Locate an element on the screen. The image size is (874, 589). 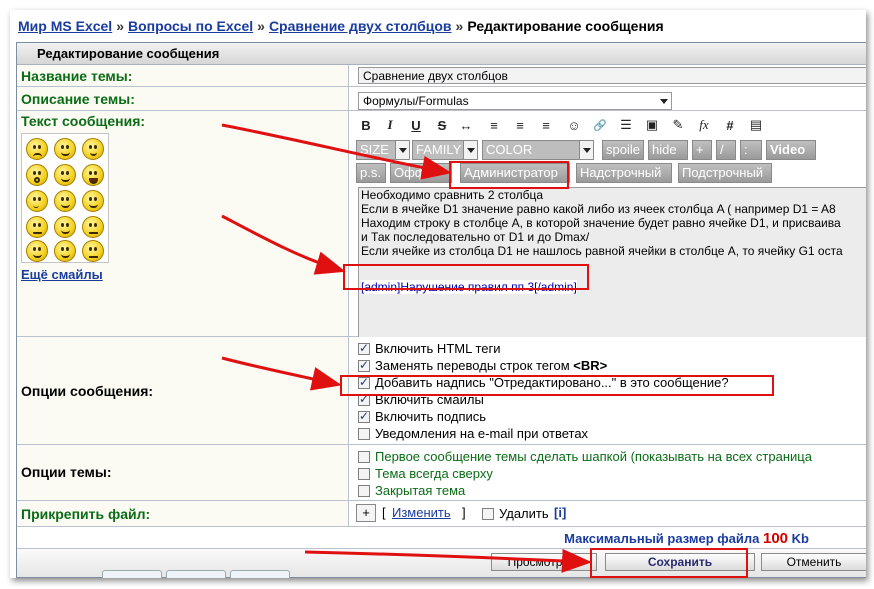
smiley-angry-icon is located at coordinates (93, 149).